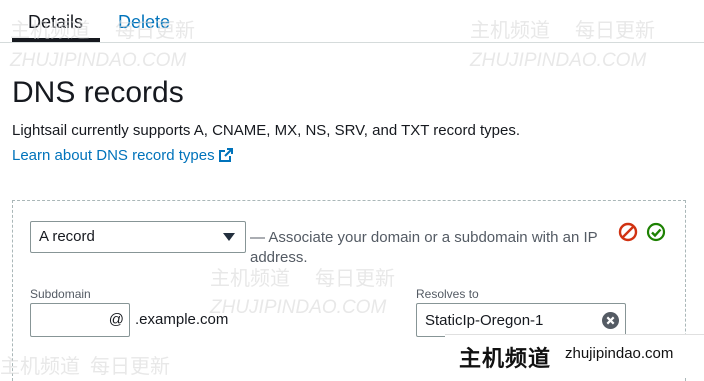  Describe the element at coordinates (225, 155) in the screenshot. I see `external-link-icon` at that location.